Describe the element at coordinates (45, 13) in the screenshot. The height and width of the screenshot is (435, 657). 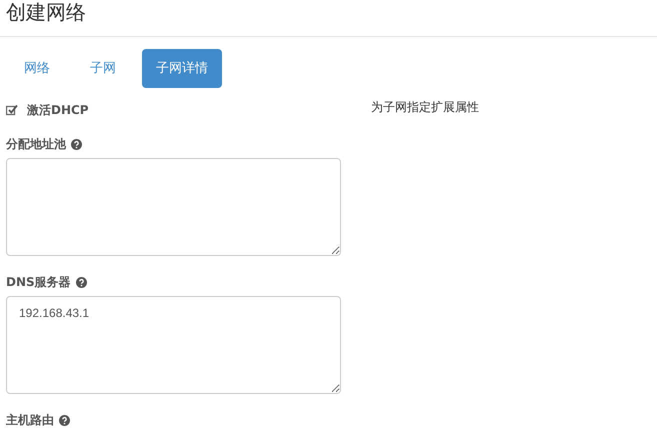
I see `page-title: 创建网络` at that location.